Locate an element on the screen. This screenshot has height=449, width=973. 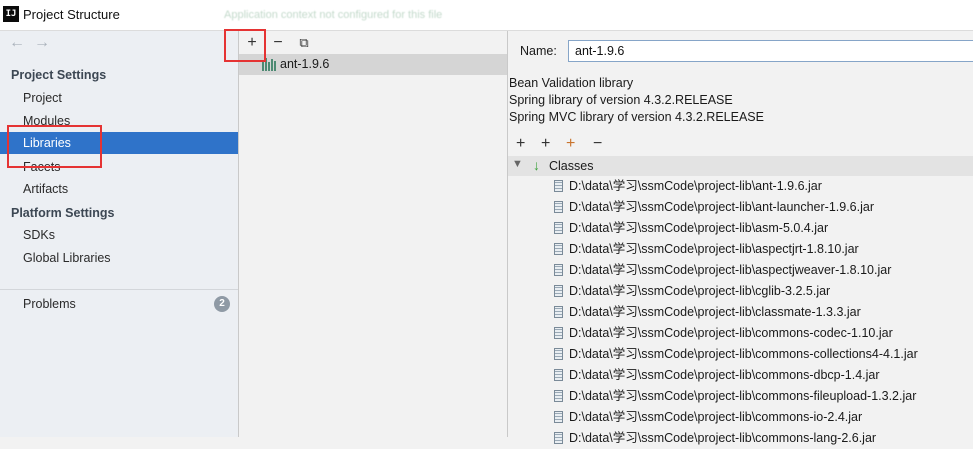
platform-settings-heading: Platform Settings is located at coordinates (63, 213).